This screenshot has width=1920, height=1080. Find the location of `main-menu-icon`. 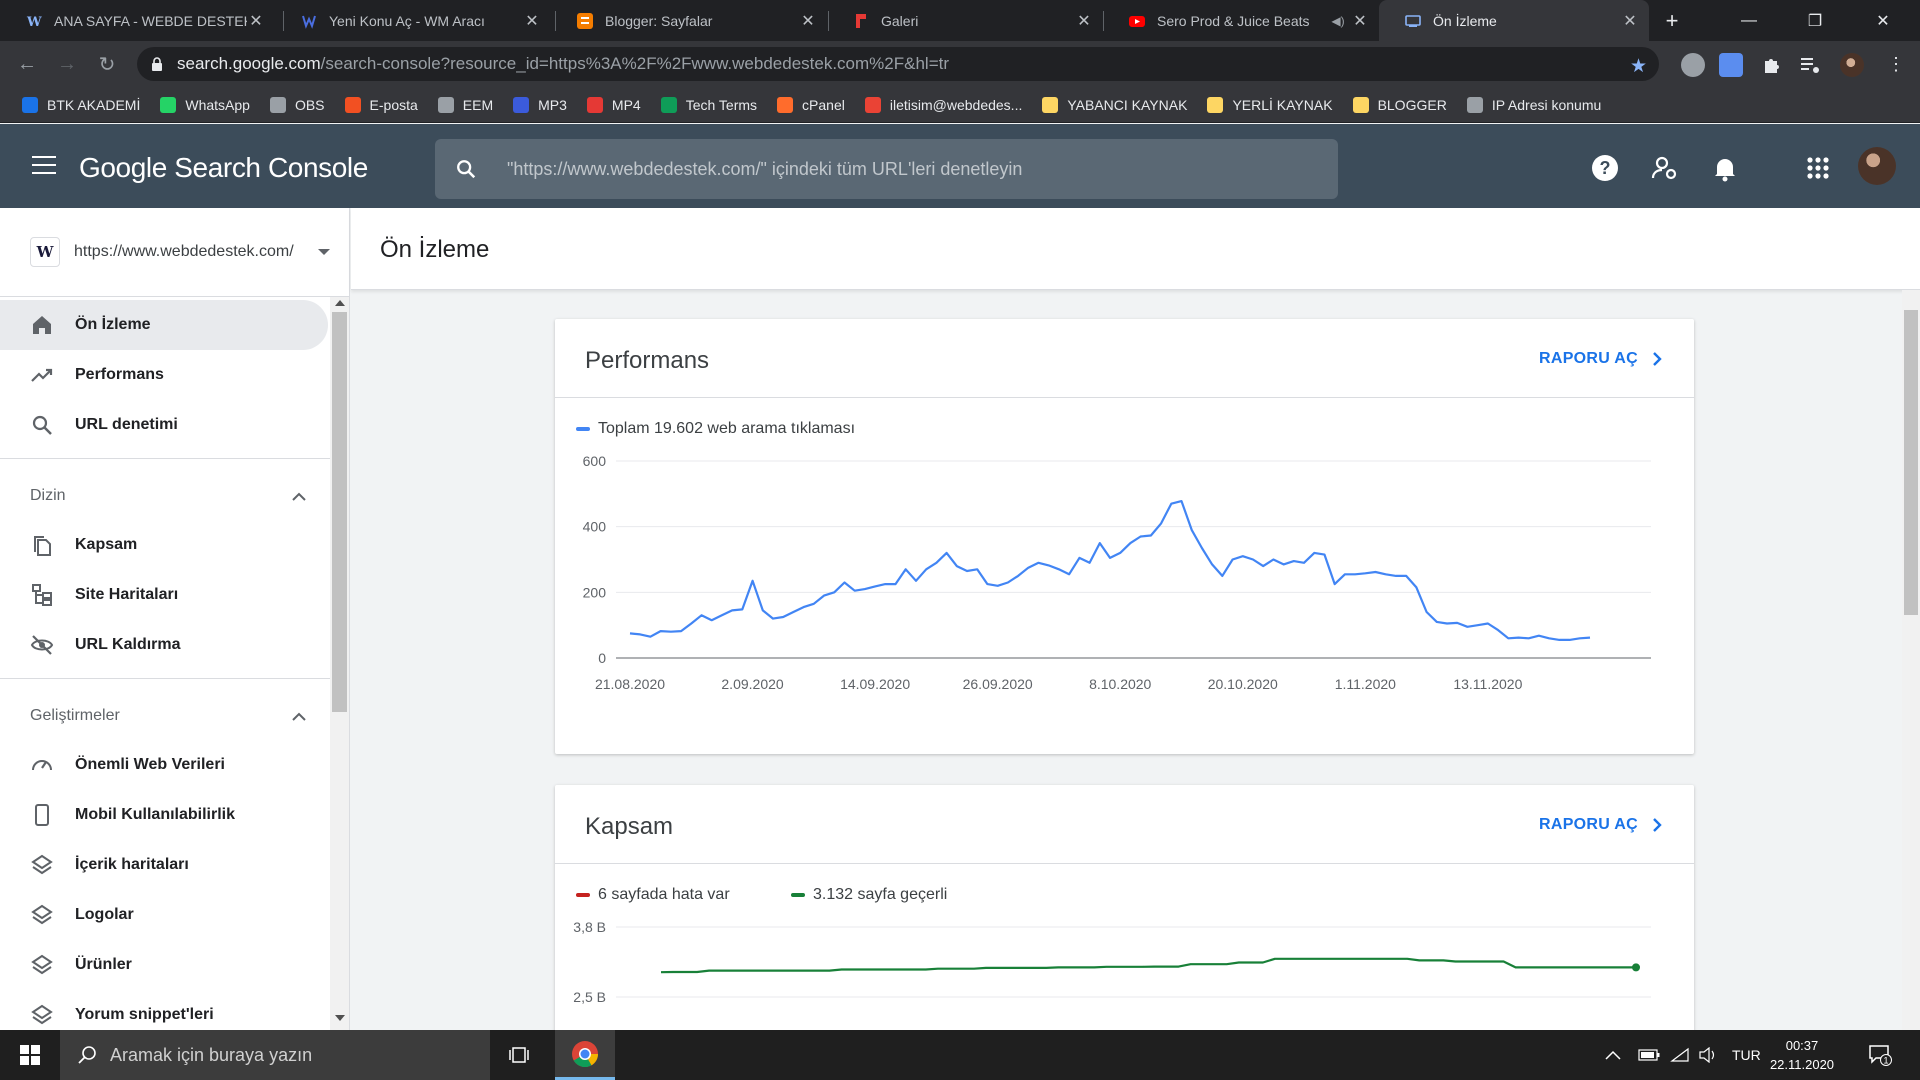

main-menu-icon is located at coordinates (44, 165).